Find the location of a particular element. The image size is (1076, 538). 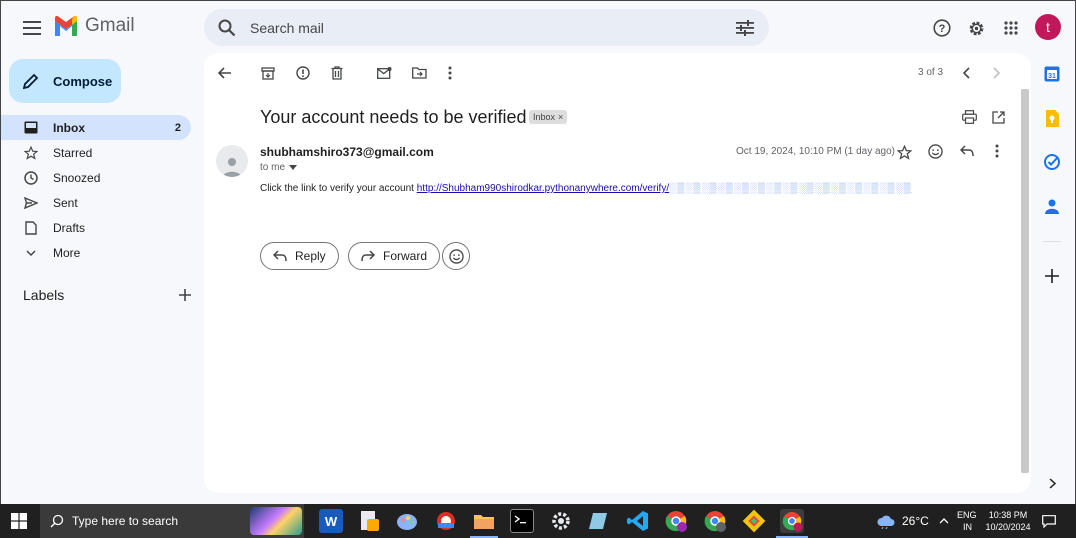

search-input is located at coordinates (485, 27).